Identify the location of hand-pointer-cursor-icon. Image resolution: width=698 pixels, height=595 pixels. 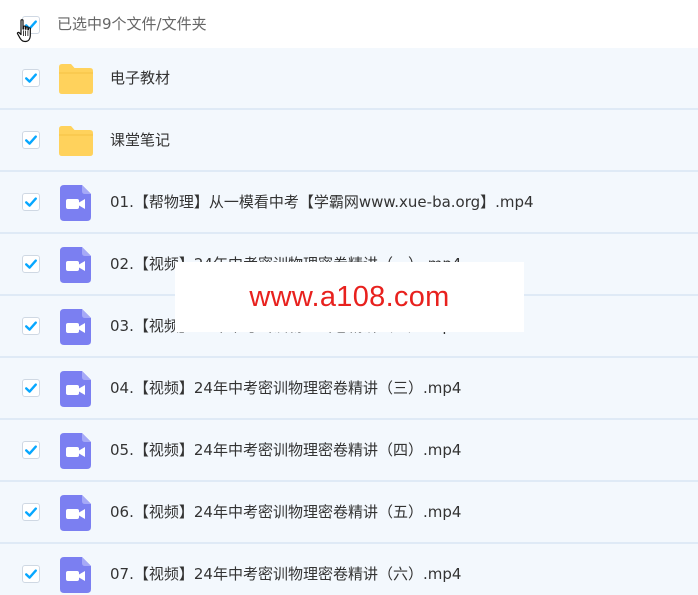
(23, 31).